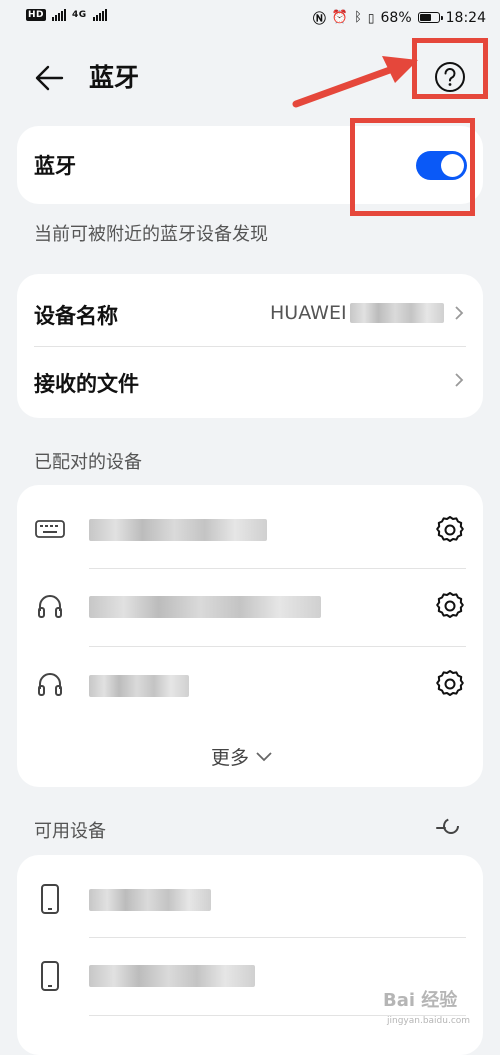  What do you see at coordinates (55, 166) in the screenshot?
I see `bluetooth-label: 蓝牙` at bounding box center [55, 166].